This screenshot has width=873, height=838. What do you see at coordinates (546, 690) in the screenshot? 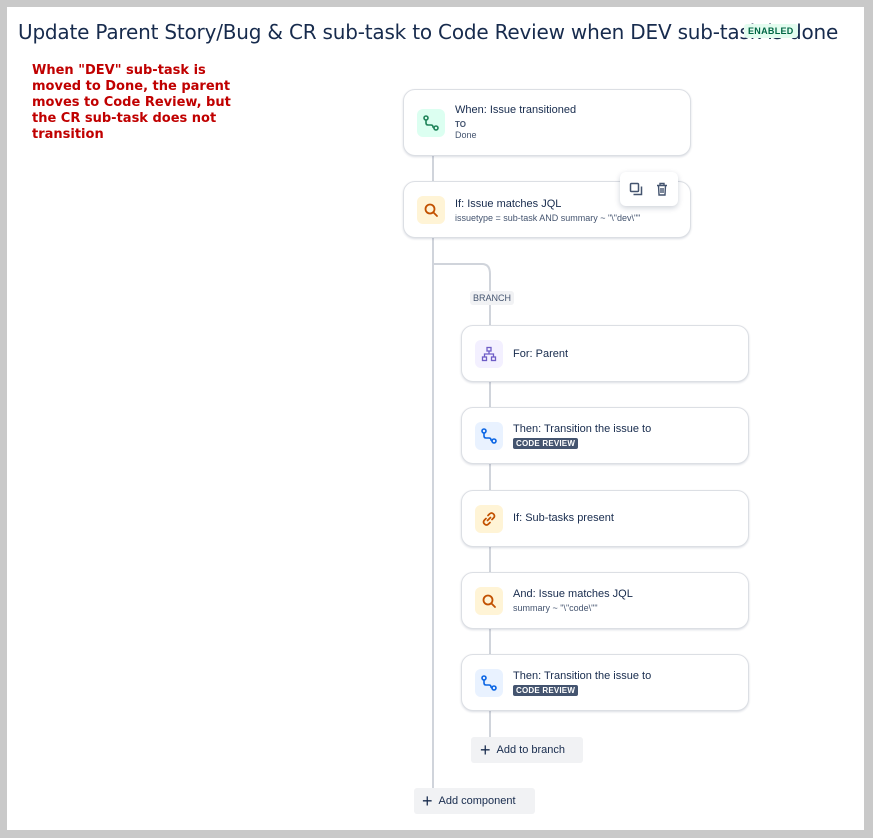
I see `status-lozenge-2: CODE REVIEW` at bounding box center [546, 690].